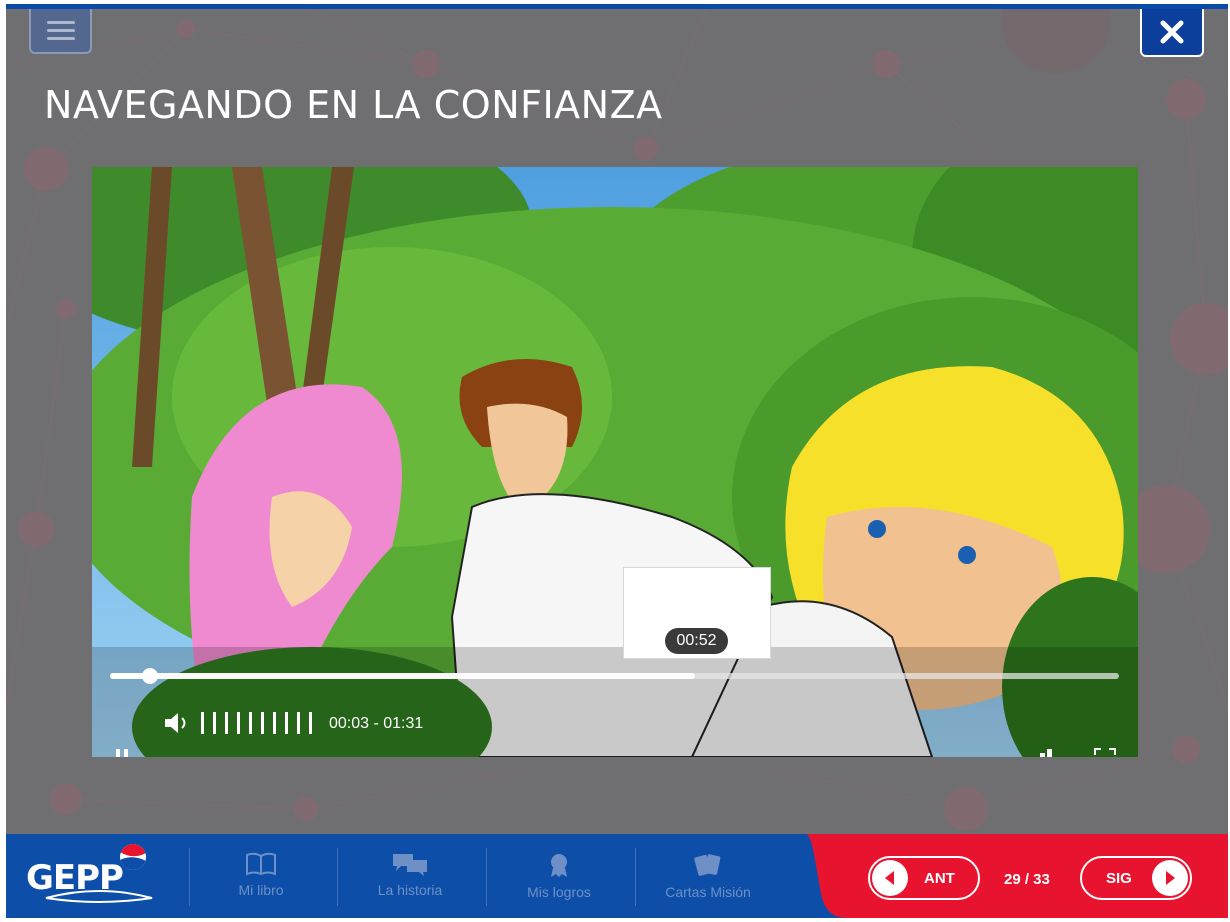 The image size is (1230, 922). I want to click on cards-icon, so click(707, 865).